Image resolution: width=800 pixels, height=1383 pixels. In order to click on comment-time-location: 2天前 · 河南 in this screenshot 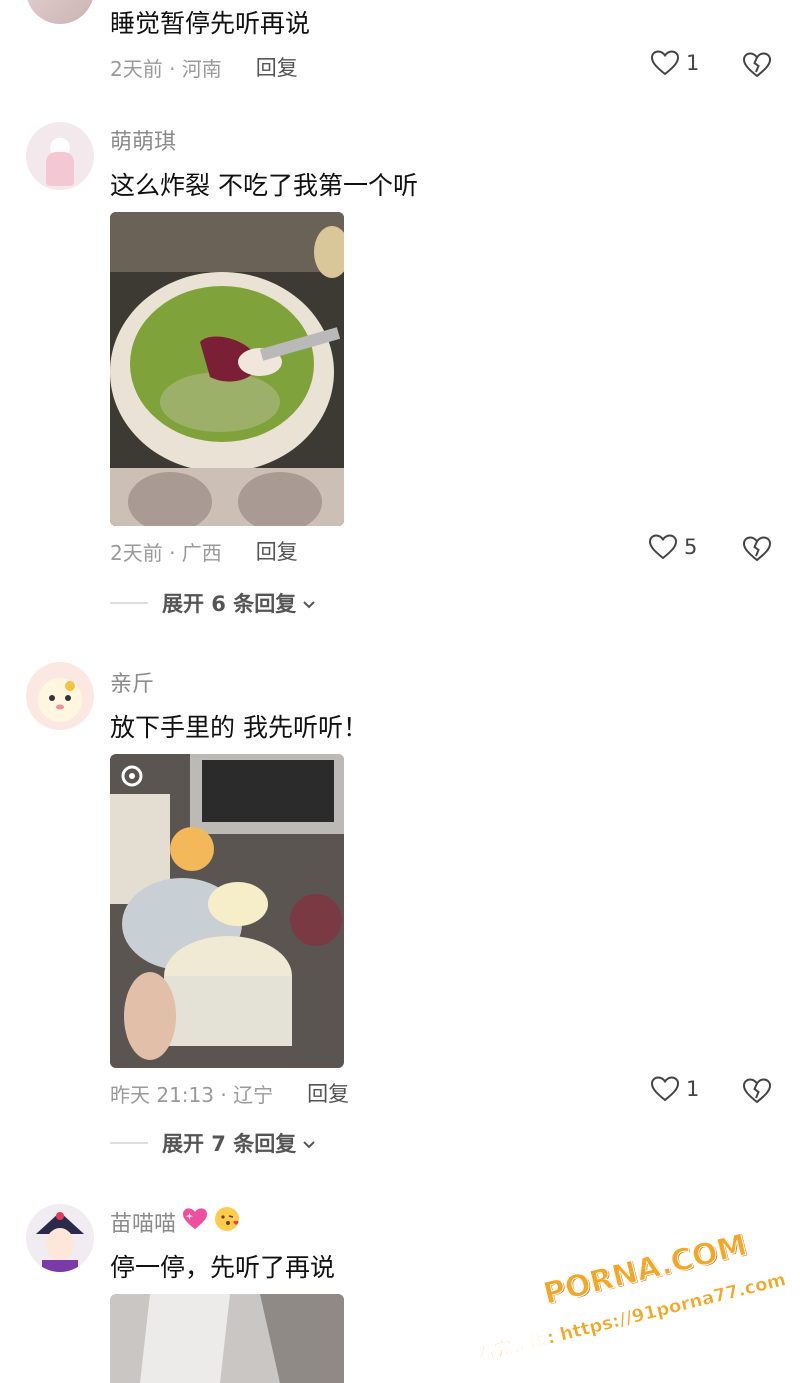, I will do `click(166, 68)`.